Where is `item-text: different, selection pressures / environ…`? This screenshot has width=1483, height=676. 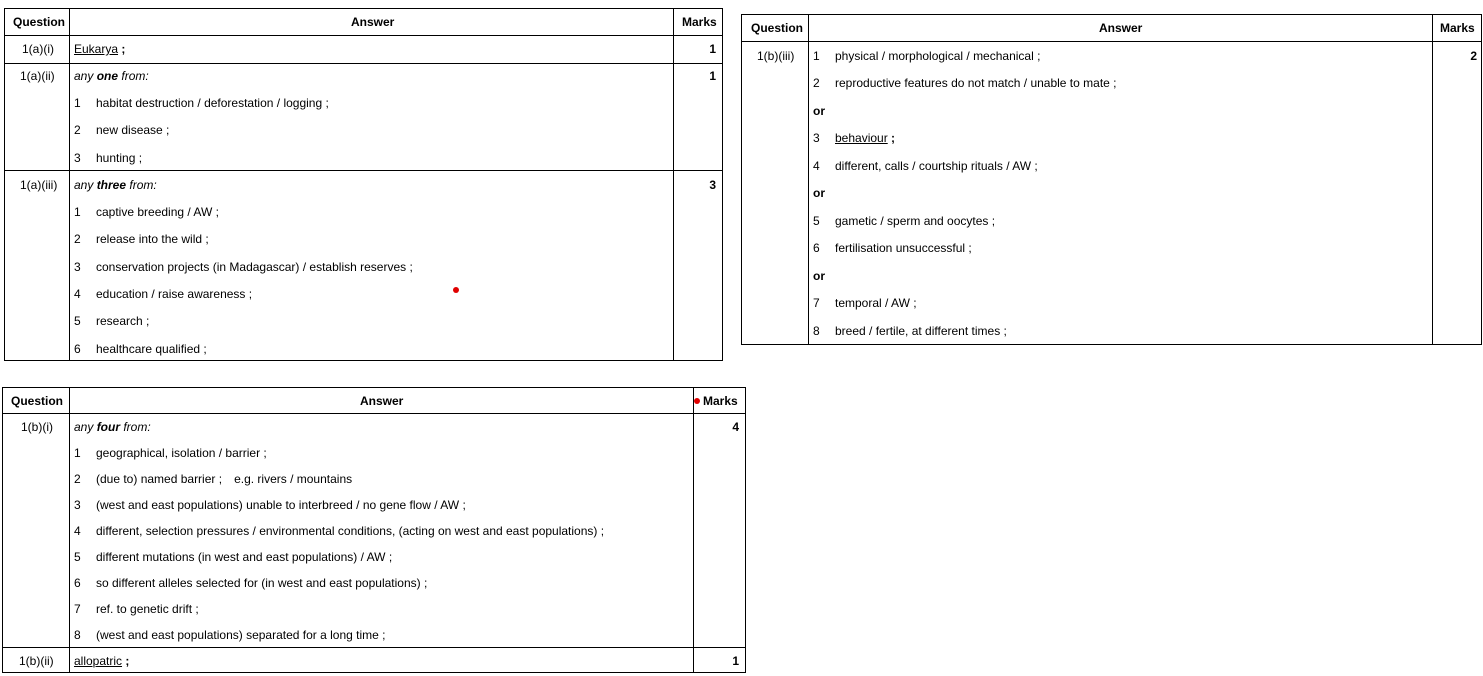 item-text: different, selection pressures / environ… is located at coordinates (350, 531).